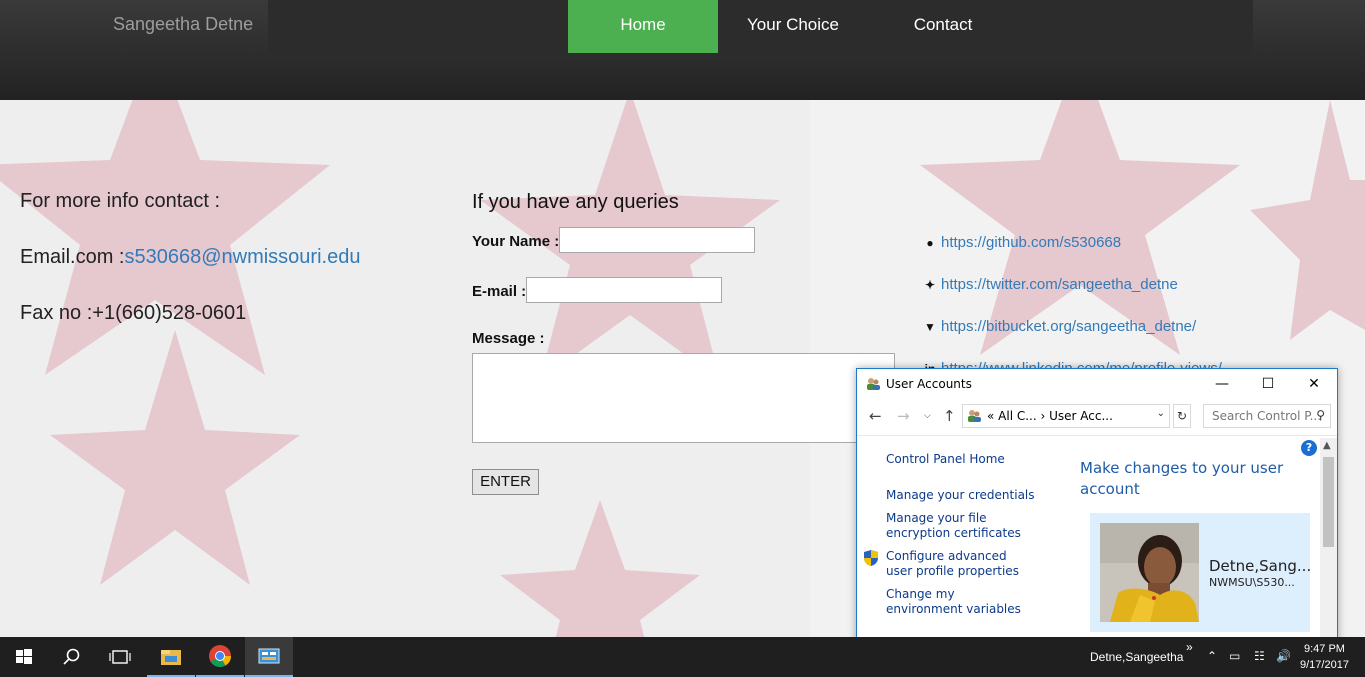 The image size is (1365, 677). I want to click on bitbucket-icon: ▼, so click(930, 327).